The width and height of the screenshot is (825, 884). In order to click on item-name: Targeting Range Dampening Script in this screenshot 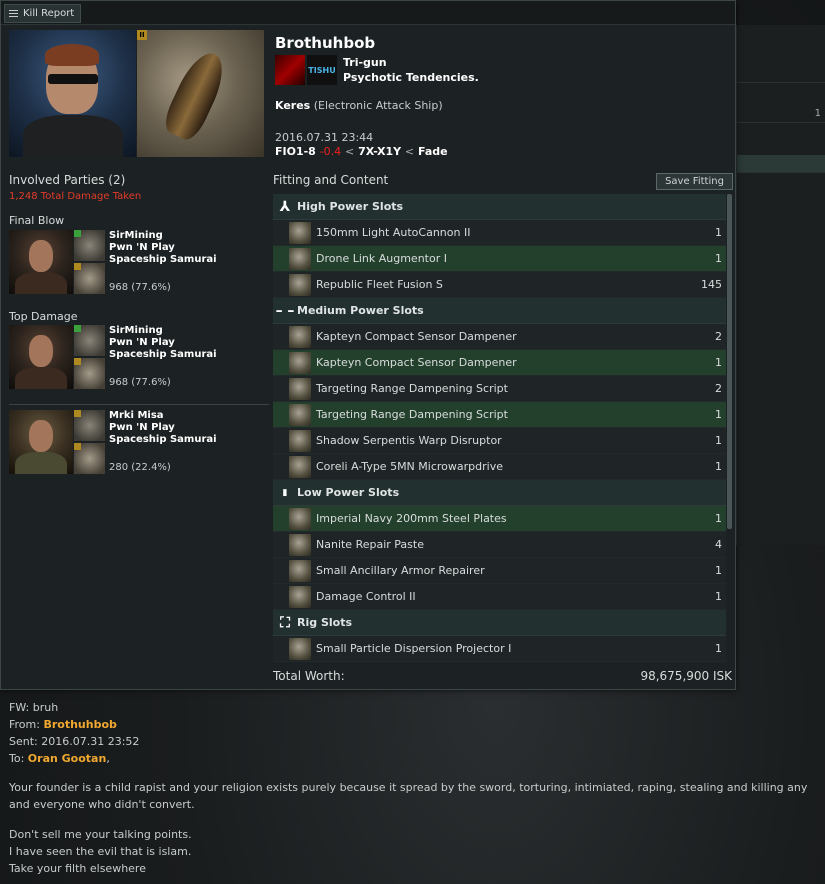, I will do `click(412, 414)`.